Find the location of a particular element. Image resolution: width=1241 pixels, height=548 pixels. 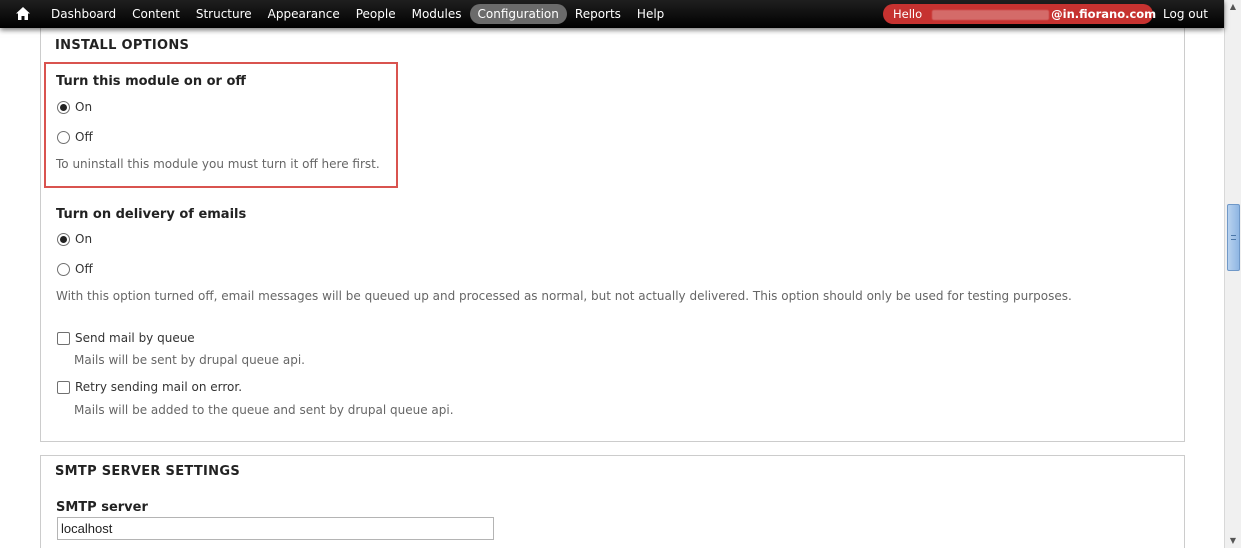

retry-on-error-label: Retry sending mail on error. is located at coordinates (159, 387).